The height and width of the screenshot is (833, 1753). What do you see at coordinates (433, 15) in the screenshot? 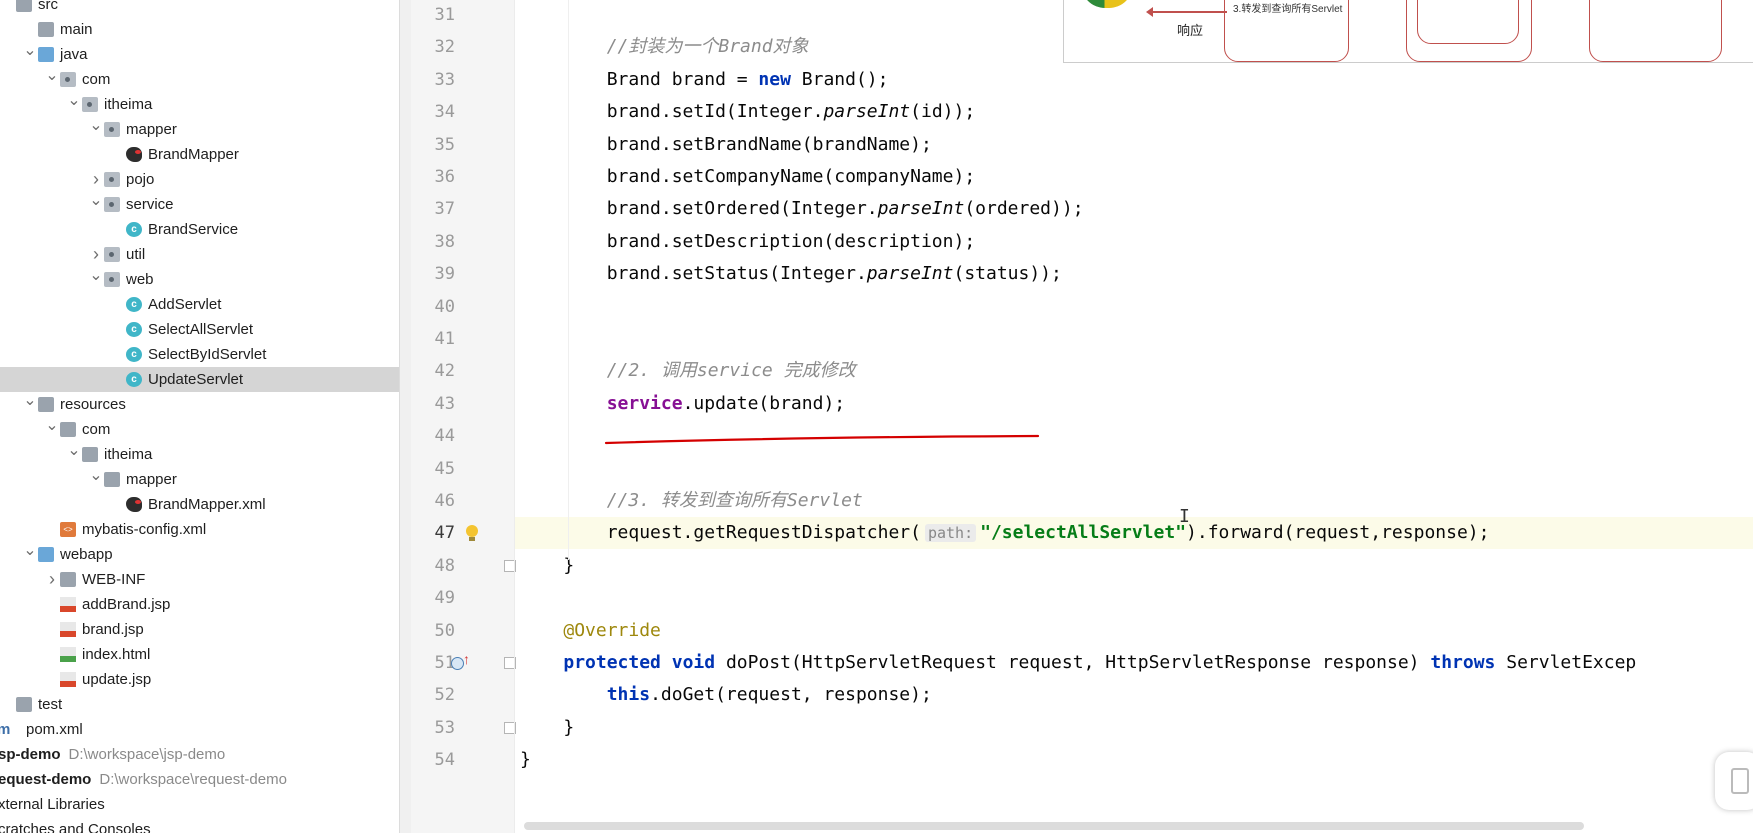
I see `line-number: 31` at bounding box center [433, 15].